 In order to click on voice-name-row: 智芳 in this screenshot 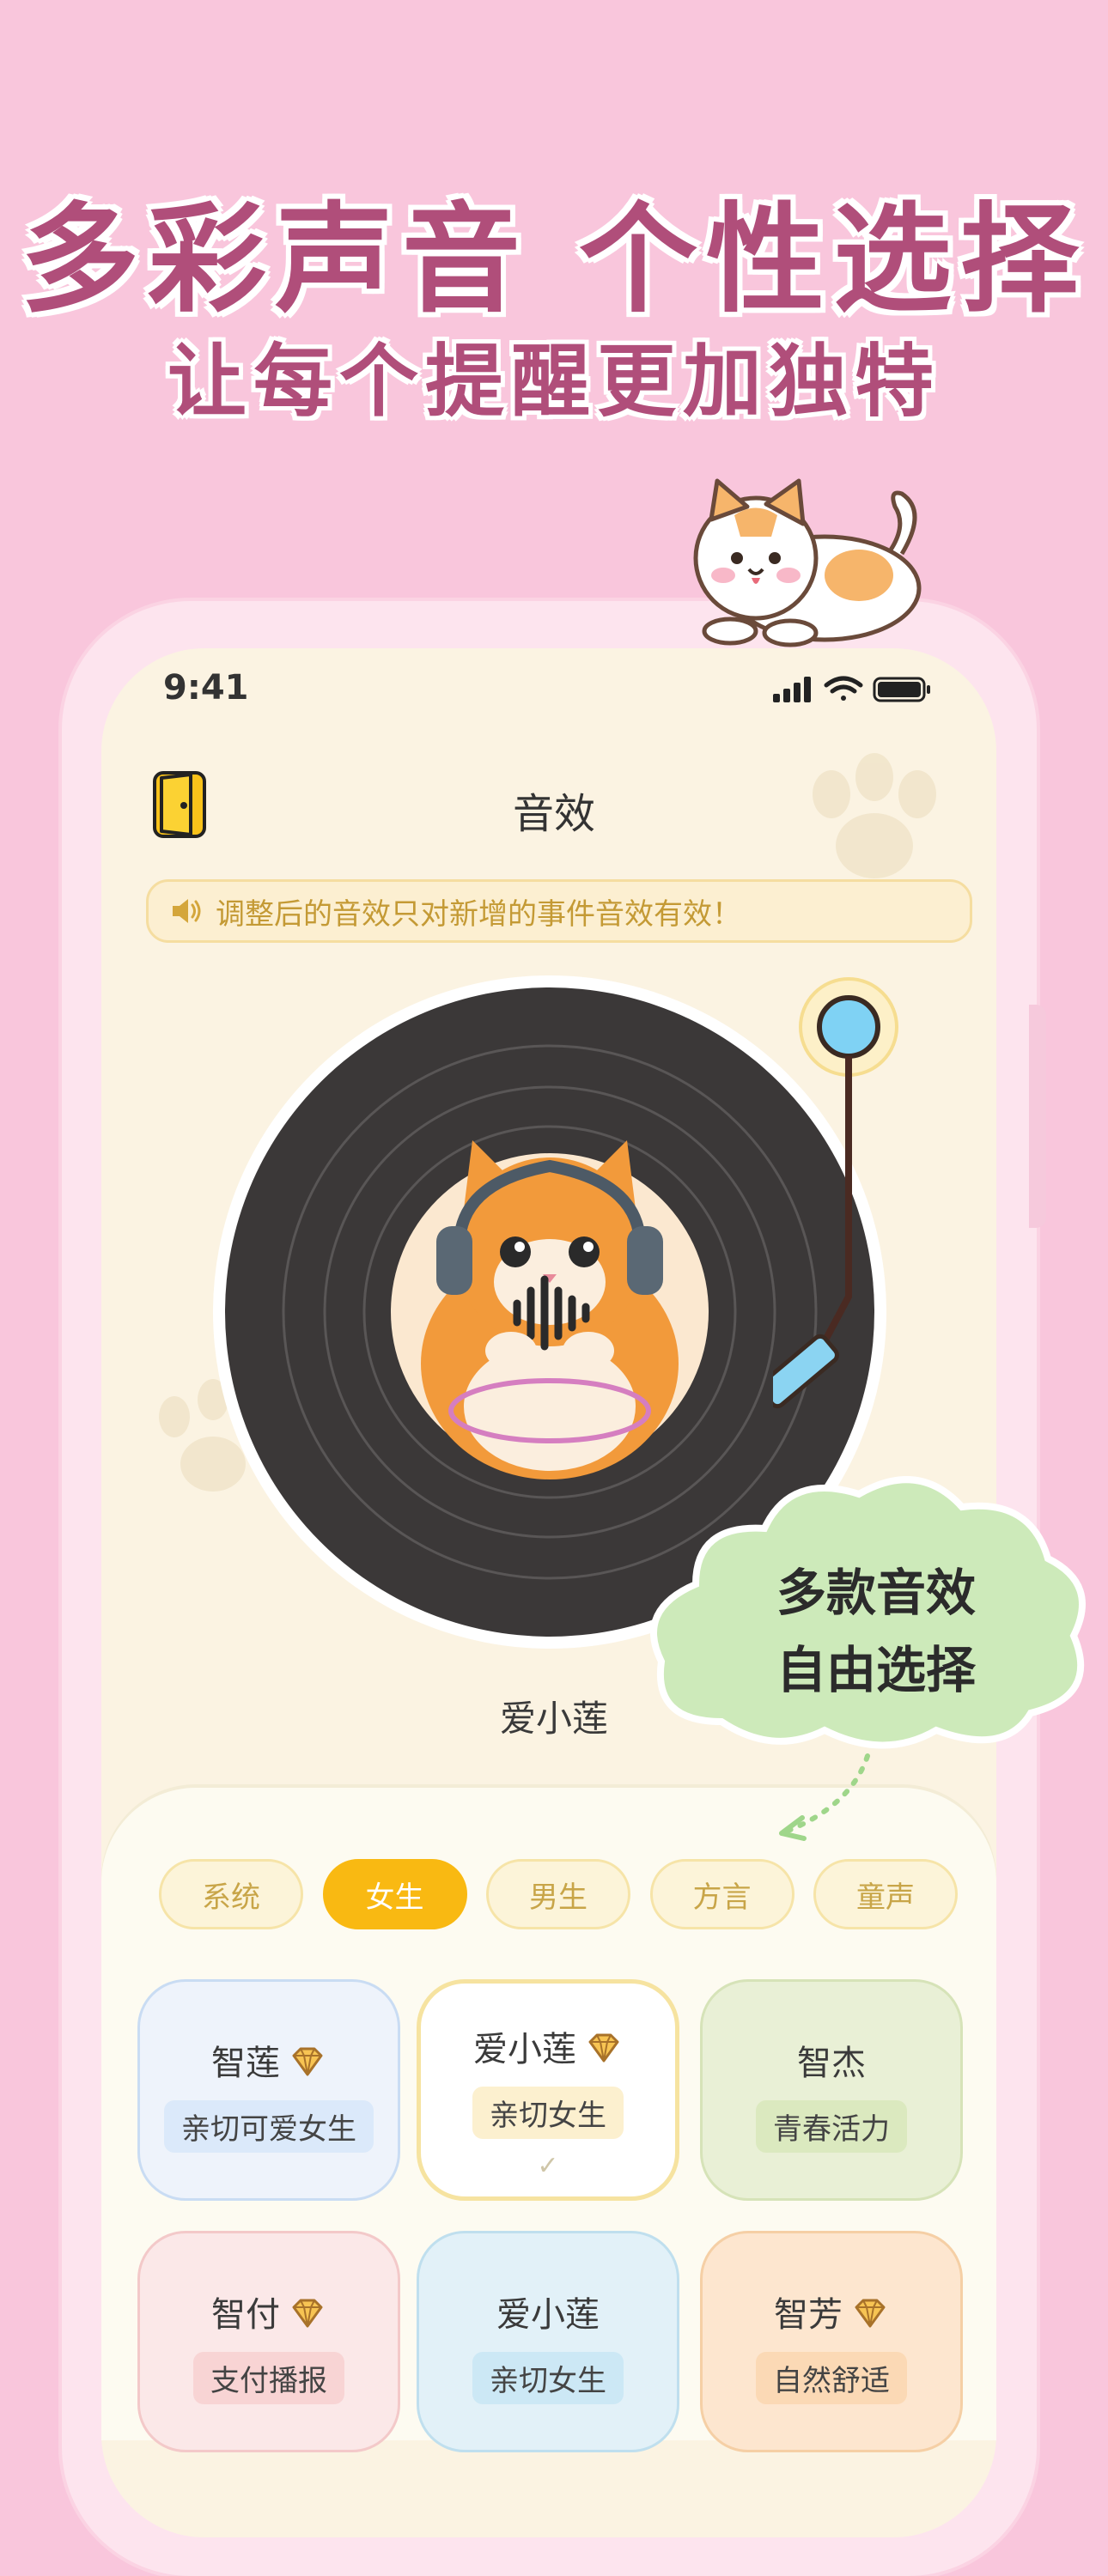, I will do `click(831, 2311)`.